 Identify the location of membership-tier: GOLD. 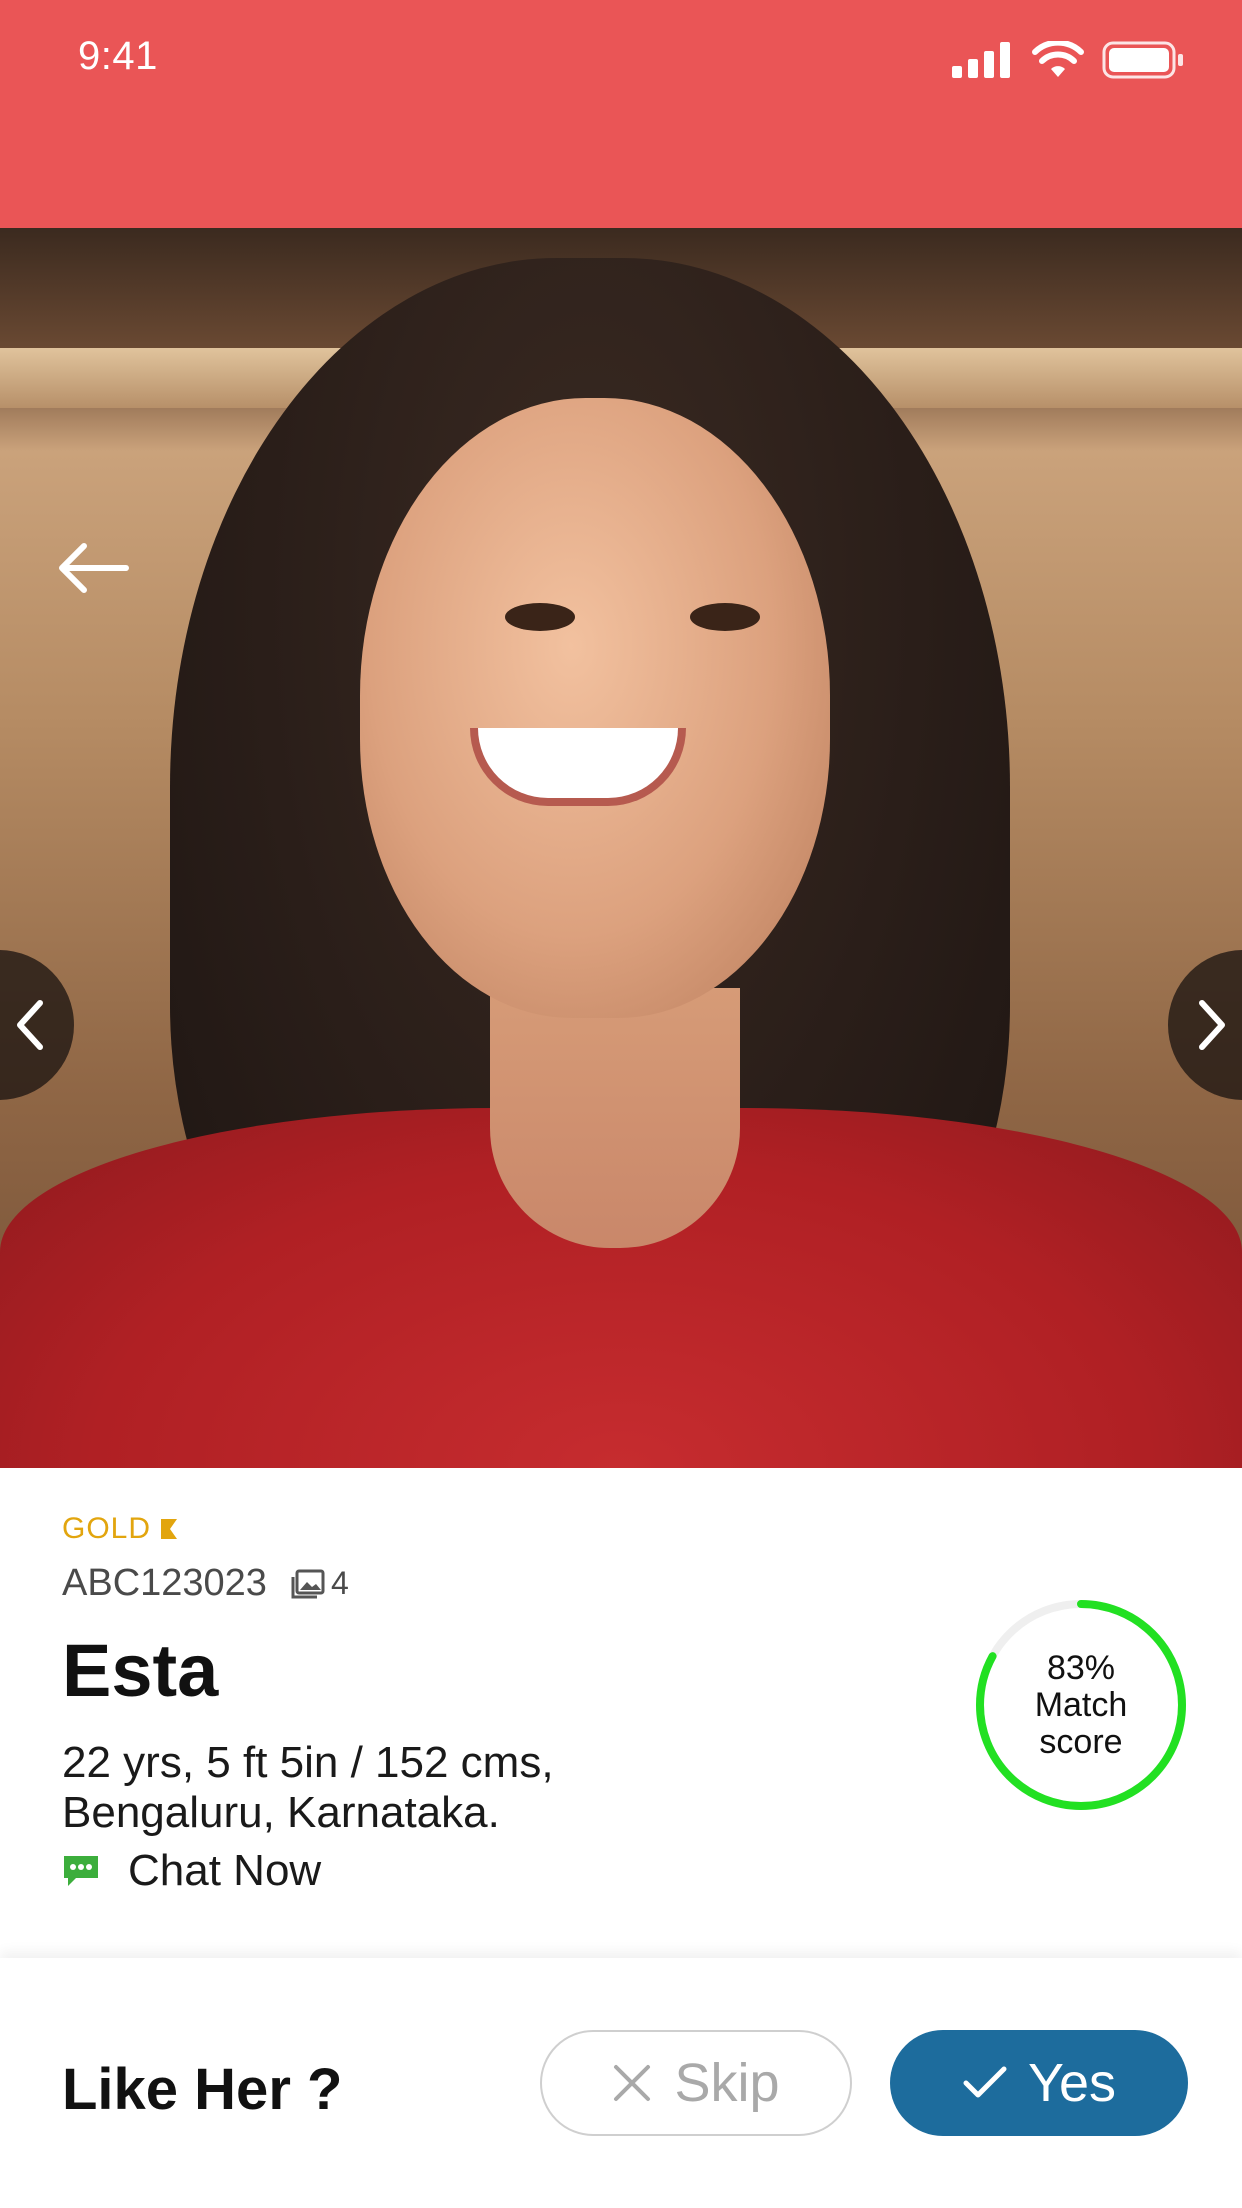
(120, 1529).